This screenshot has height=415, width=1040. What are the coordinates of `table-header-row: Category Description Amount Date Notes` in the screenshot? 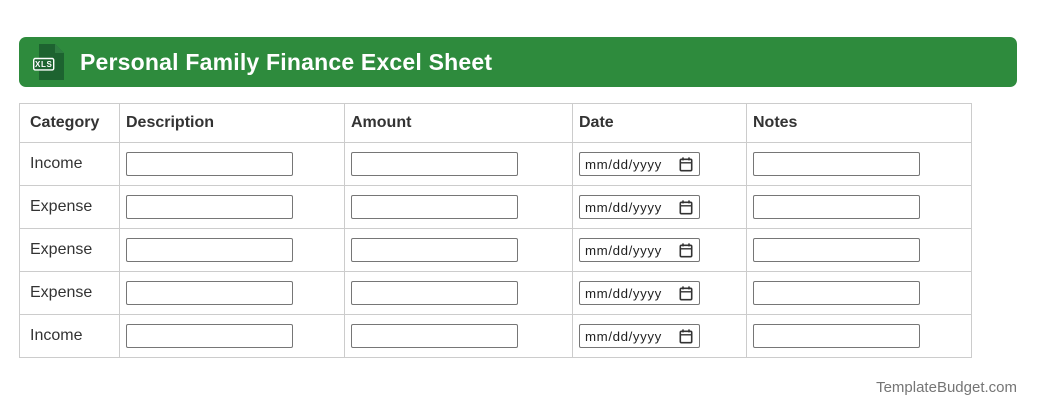 It's located at (495, 123).